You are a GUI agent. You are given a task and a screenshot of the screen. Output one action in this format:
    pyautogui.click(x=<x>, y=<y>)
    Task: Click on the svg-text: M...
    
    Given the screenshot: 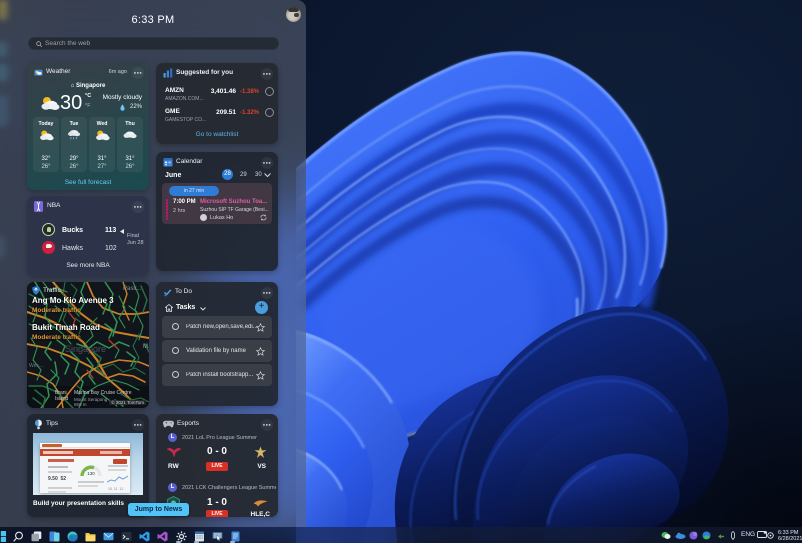 What is the action you would take?
    pyautogui.click(x=146, y=347)
    